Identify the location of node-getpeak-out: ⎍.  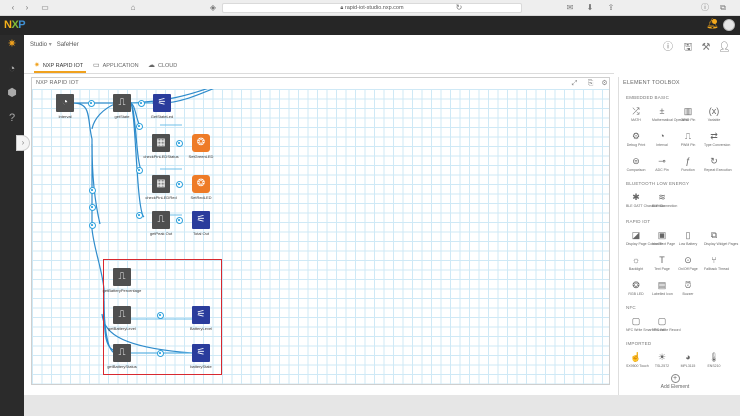
(161, 220).